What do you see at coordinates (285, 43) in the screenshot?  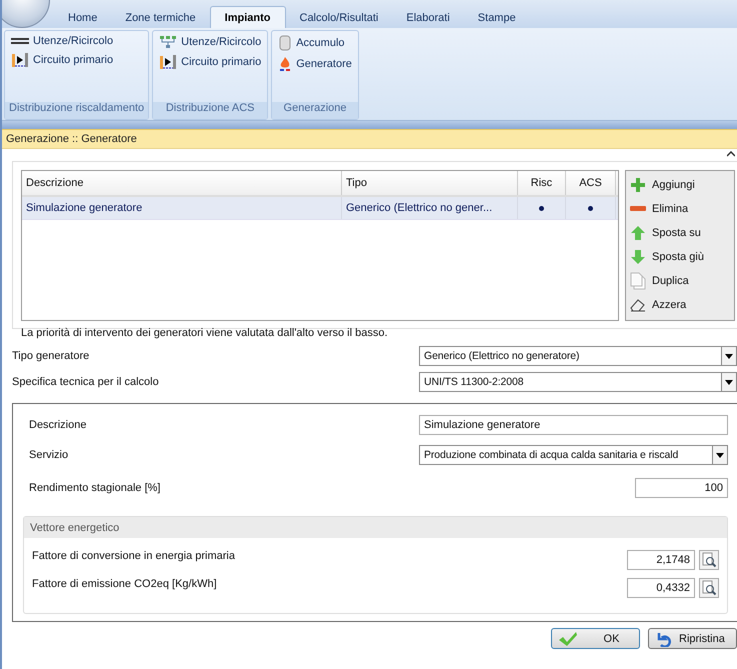 I see `tank-icon` at bounding box center [285, 43].